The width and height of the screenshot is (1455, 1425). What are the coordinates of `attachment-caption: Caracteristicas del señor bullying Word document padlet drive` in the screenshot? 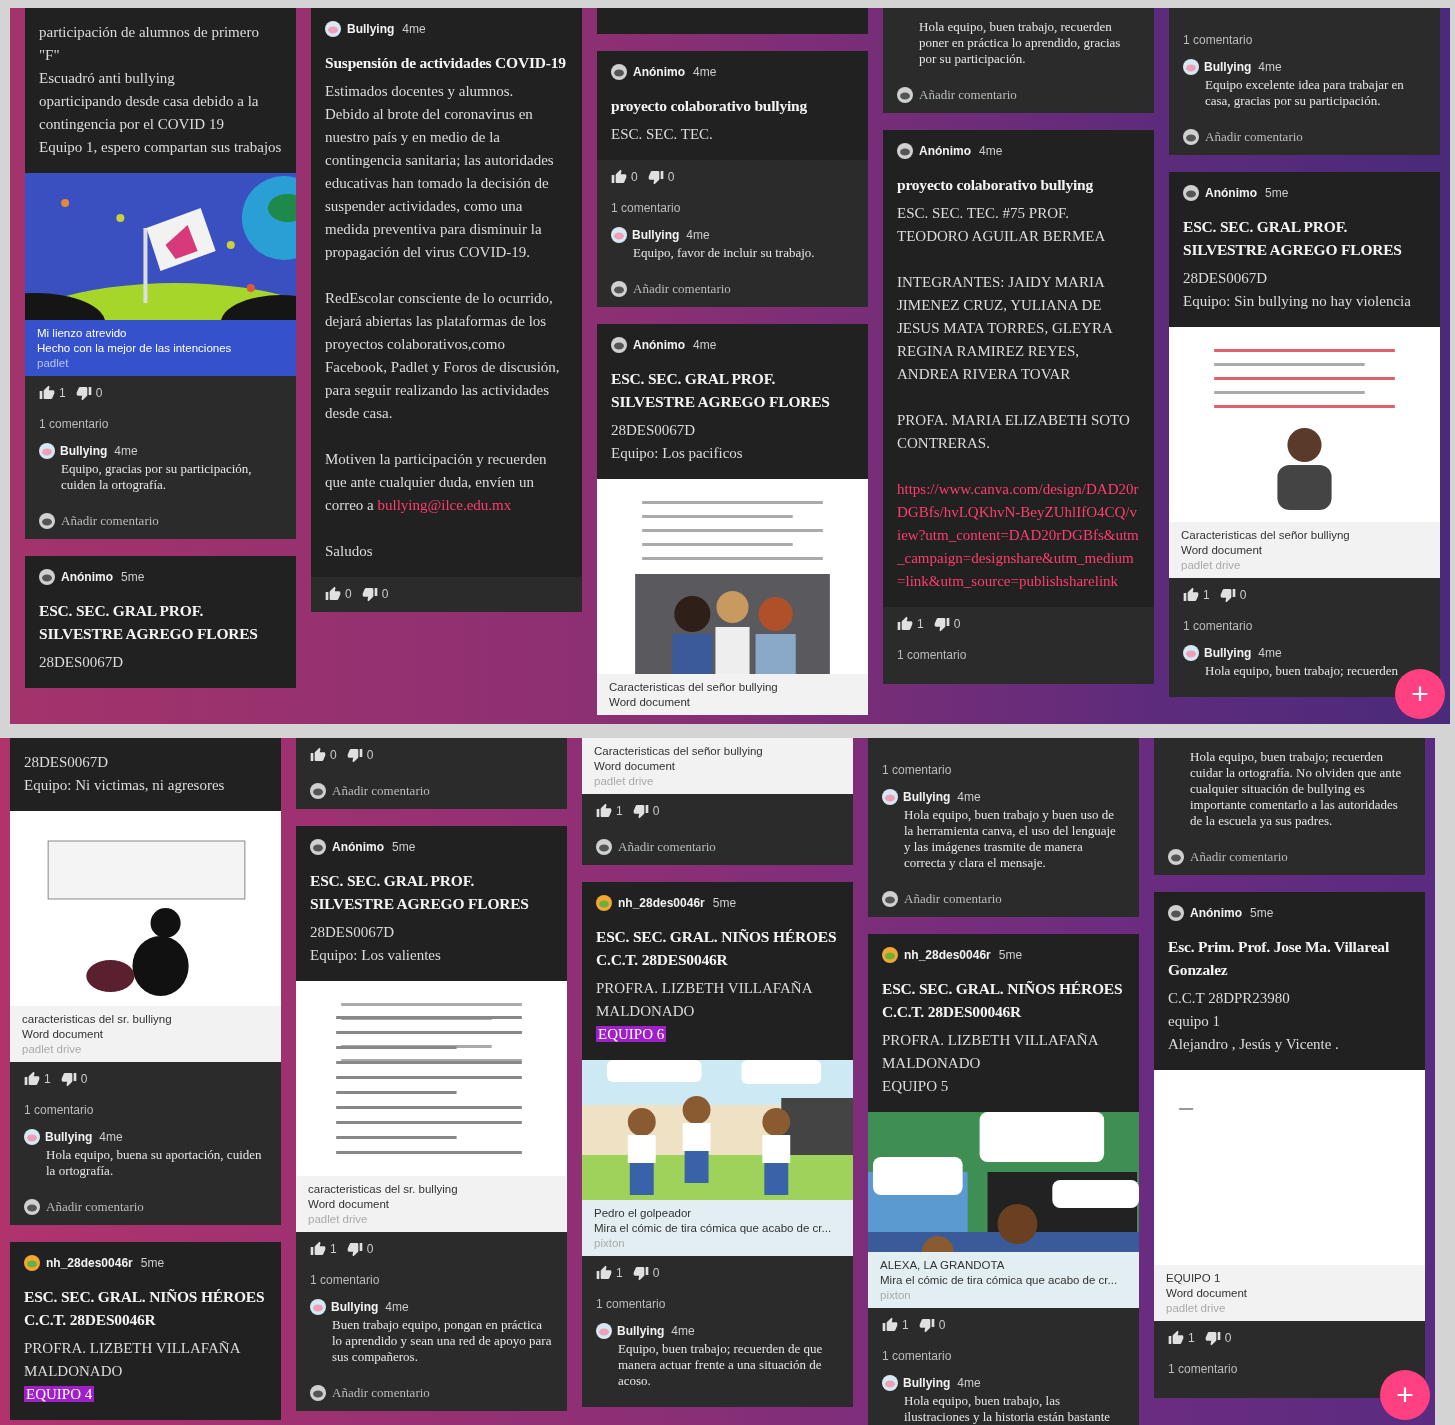 It's located at (717, 766).